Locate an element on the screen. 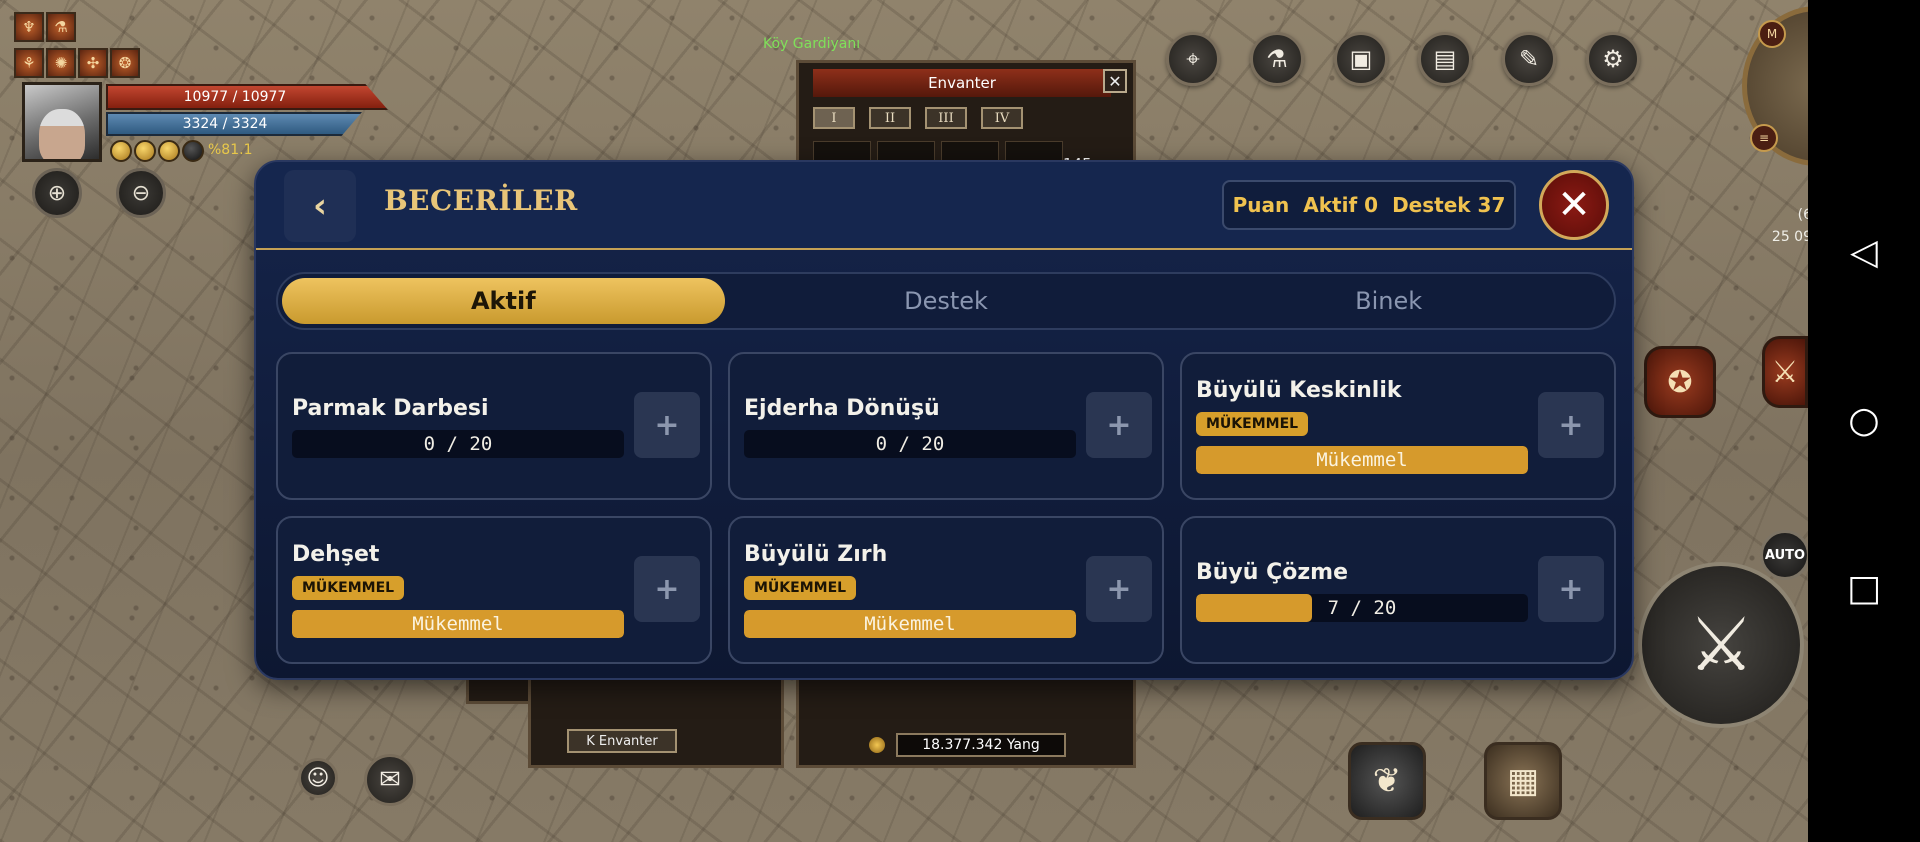  emoji-icon: ☺ is located at coordinates (318, 778).